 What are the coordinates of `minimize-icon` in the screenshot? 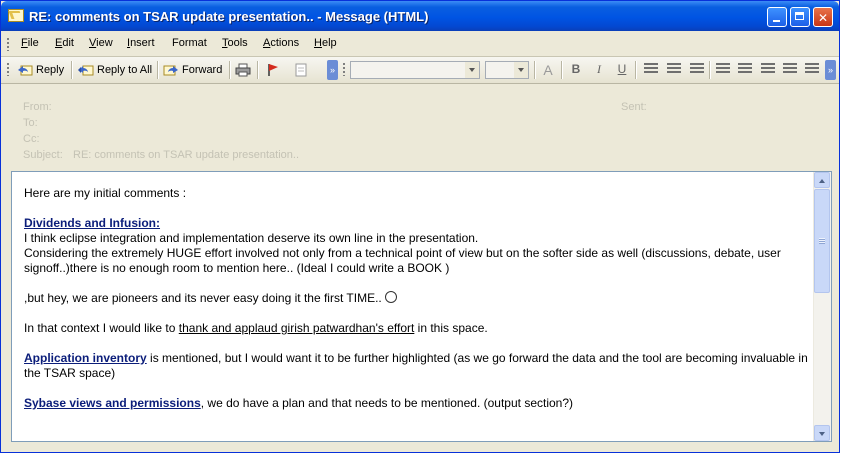 It's located at (776, 21).